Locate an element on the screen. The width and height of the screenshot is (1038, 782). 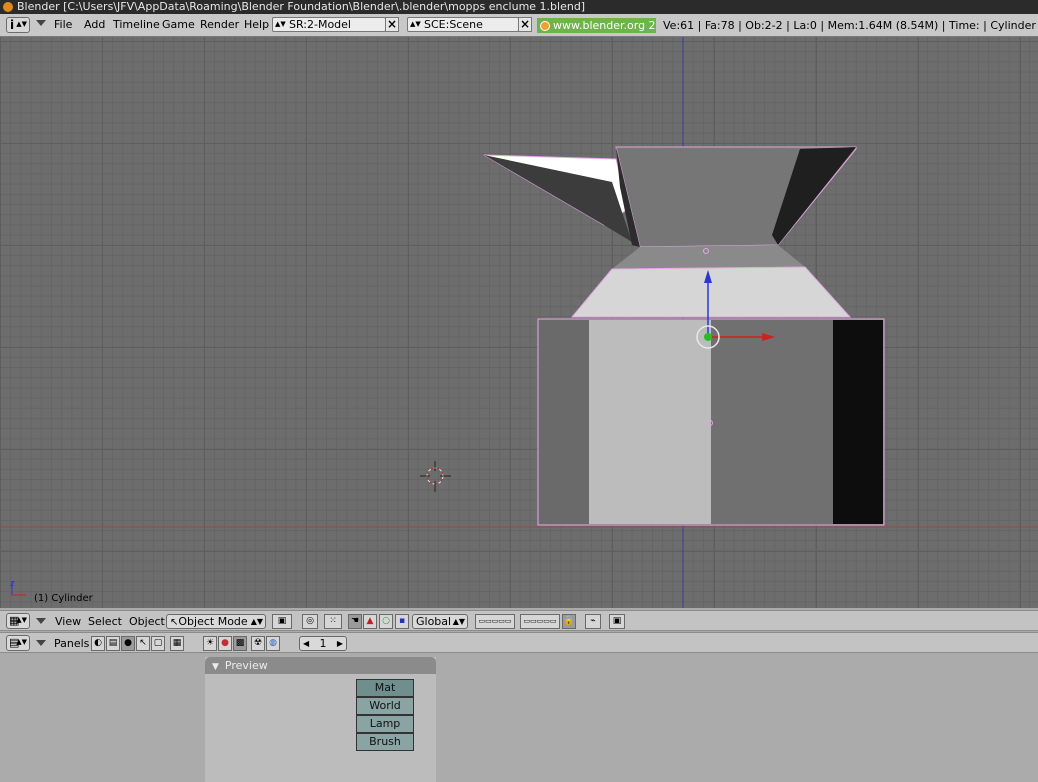
scene-delete-x-icon: × is located at coordinates (525, 24).